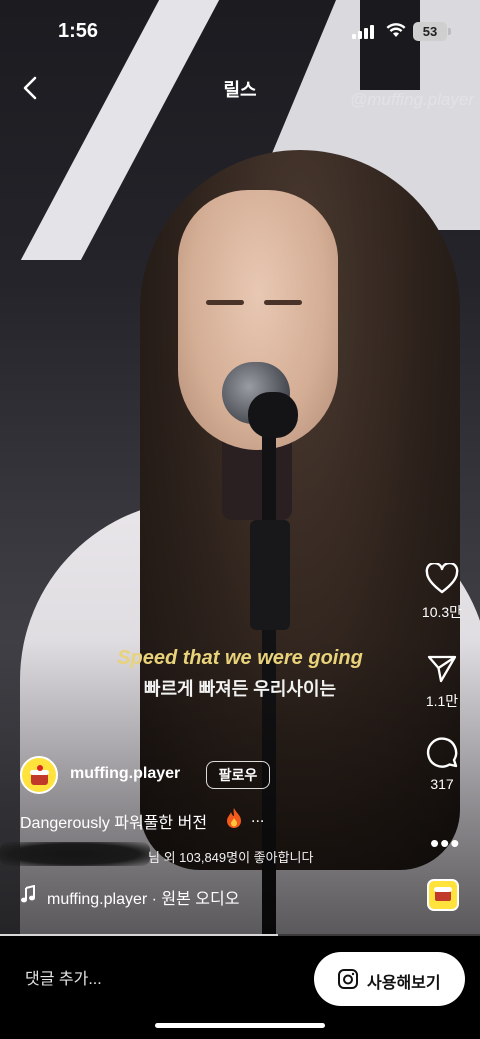 This screenshot has height=1039, width=480. I want to click on use-template-label: 사용해보기, so click(404, 983).